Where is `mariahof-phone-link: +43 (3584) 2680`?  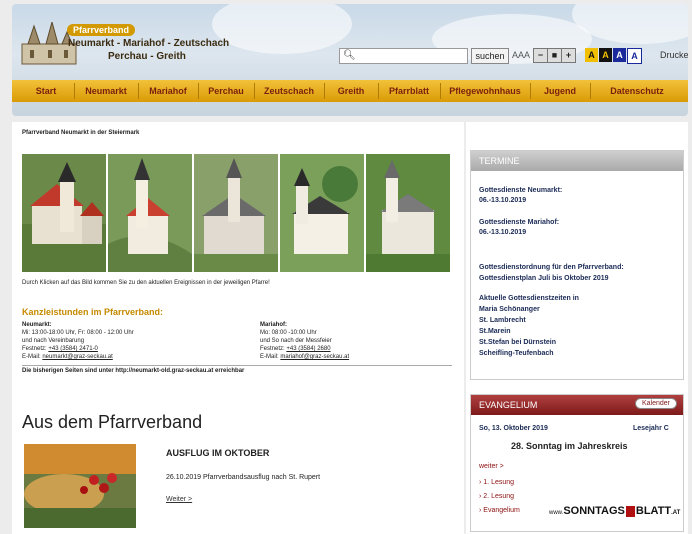
mariahof-phone-link: +43 (3584) 2680 is located at coordinates (308, 349).